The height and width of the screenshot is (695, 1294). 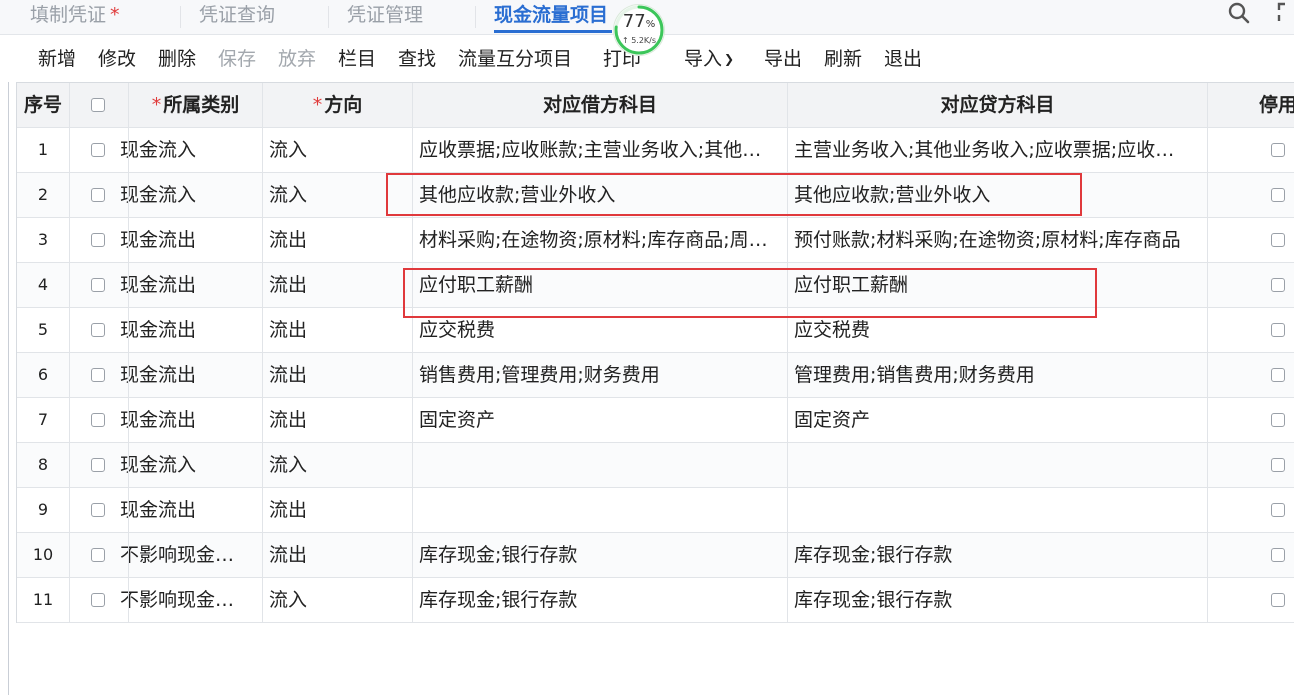 What do you see at coordinates (385, 16) in the screenshot?
I see `tab-voucher-management: 凭证管理` at bounding box center [385, 16].